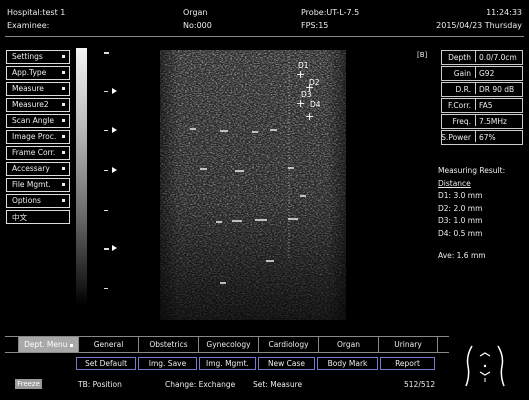 This screenshot has width=529, height=400. Describe the element at coordinates (482, 89) in the screenshot. I see `param-row: D.R. DR 90 dB` at that location.